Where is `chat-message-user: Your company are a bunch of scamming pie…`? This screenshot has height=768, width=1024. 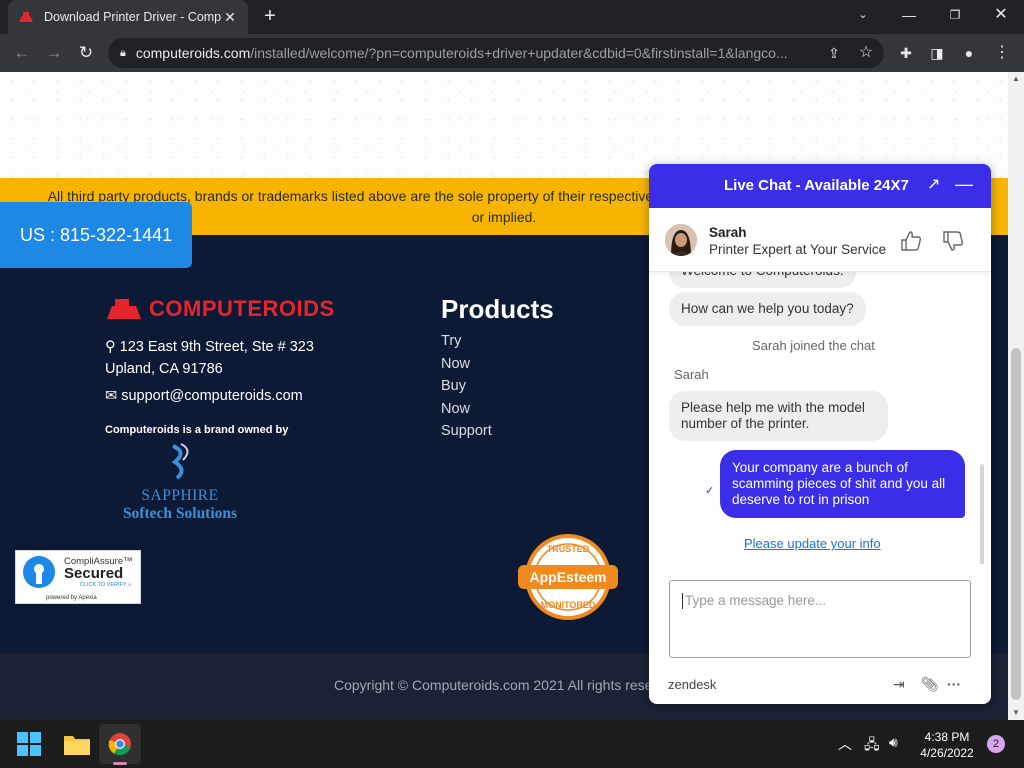
chat-message-user: Your company are a bunch of scamming pie… is located at coordinates (842, 484).